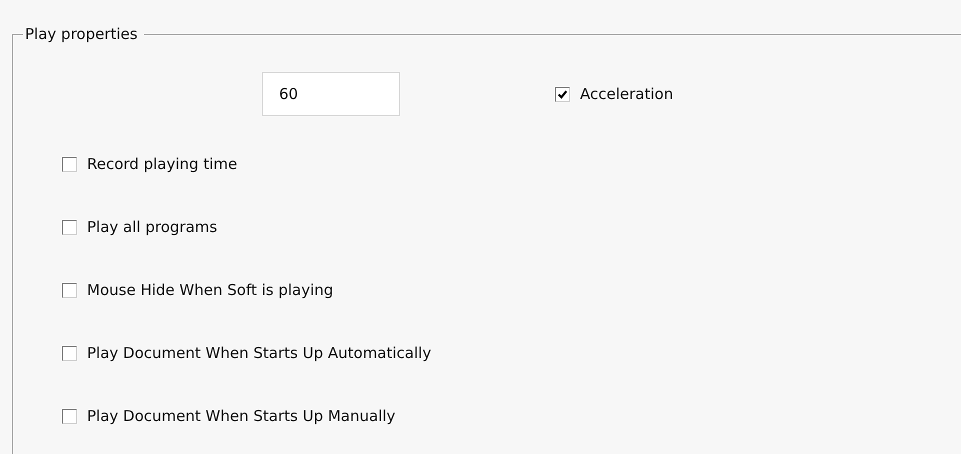 The width and height of the screenshot is (961, 454). Describe the element at coordinates (241, 416) in the screenshot. I see `checkbox-label: Play Document When Starts Up Manually` at that location.